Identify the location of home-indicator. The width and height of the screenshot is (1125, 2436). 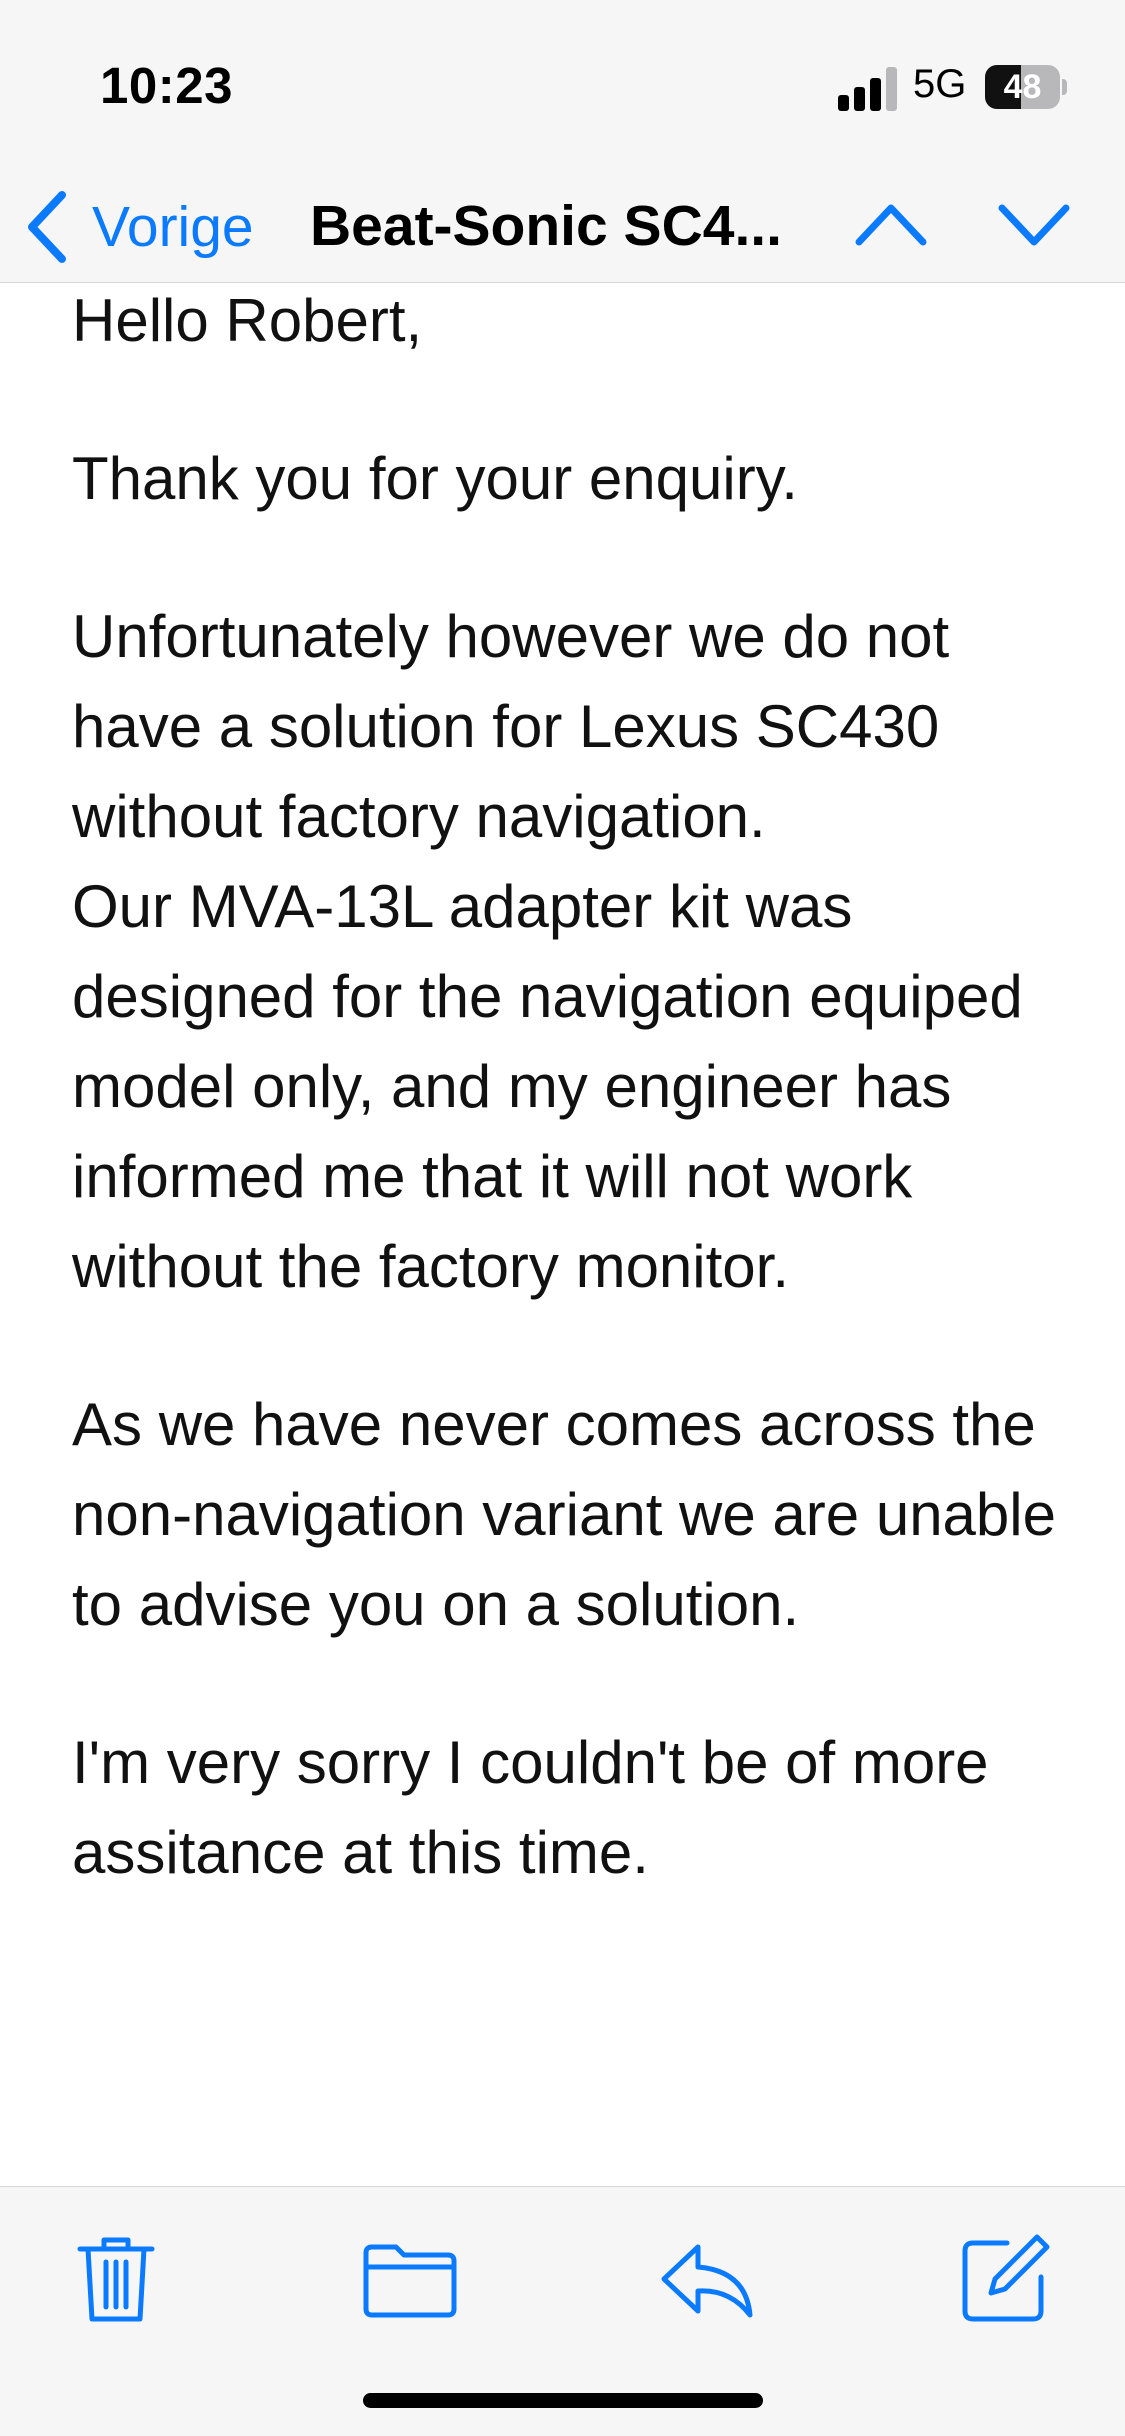
(563, 2400).